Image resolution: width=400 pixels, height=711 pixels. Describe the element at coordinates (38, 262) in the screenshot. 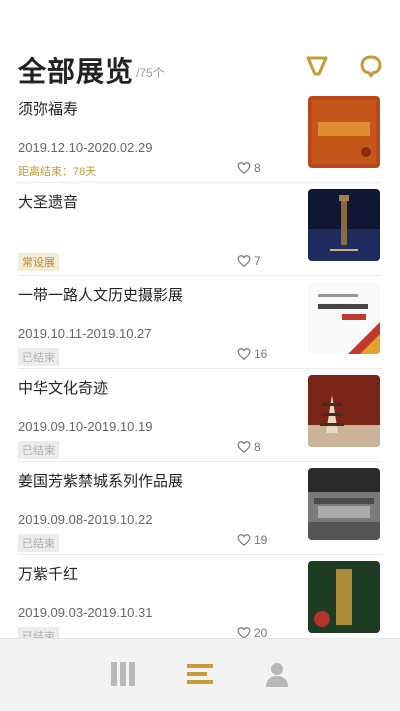

I see `status-badge: 常设展` at that location.